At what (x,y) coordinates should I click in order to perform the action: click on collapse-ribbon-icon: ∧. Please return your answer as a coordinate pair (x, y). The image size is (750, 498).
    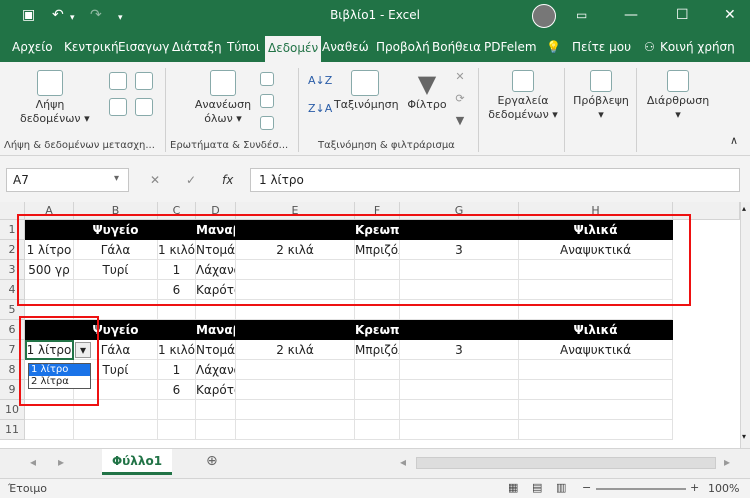
    Looking at the image, I should click on (734, 141).